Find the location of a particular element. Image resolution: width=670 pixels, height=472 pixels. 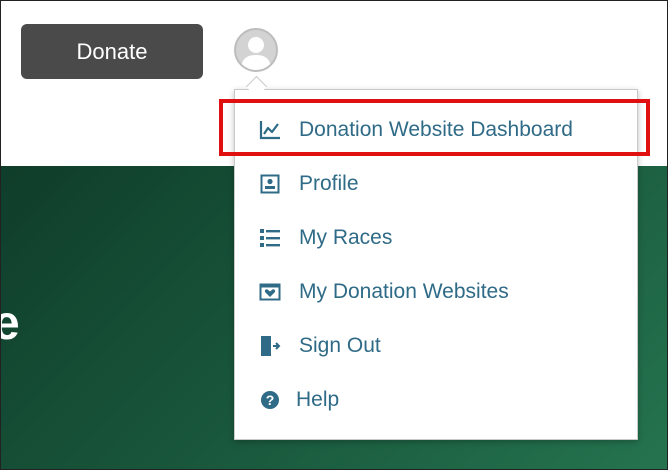

menu-item-dashboard: Donation Website Dashboard is located at coordinates (436, 130).